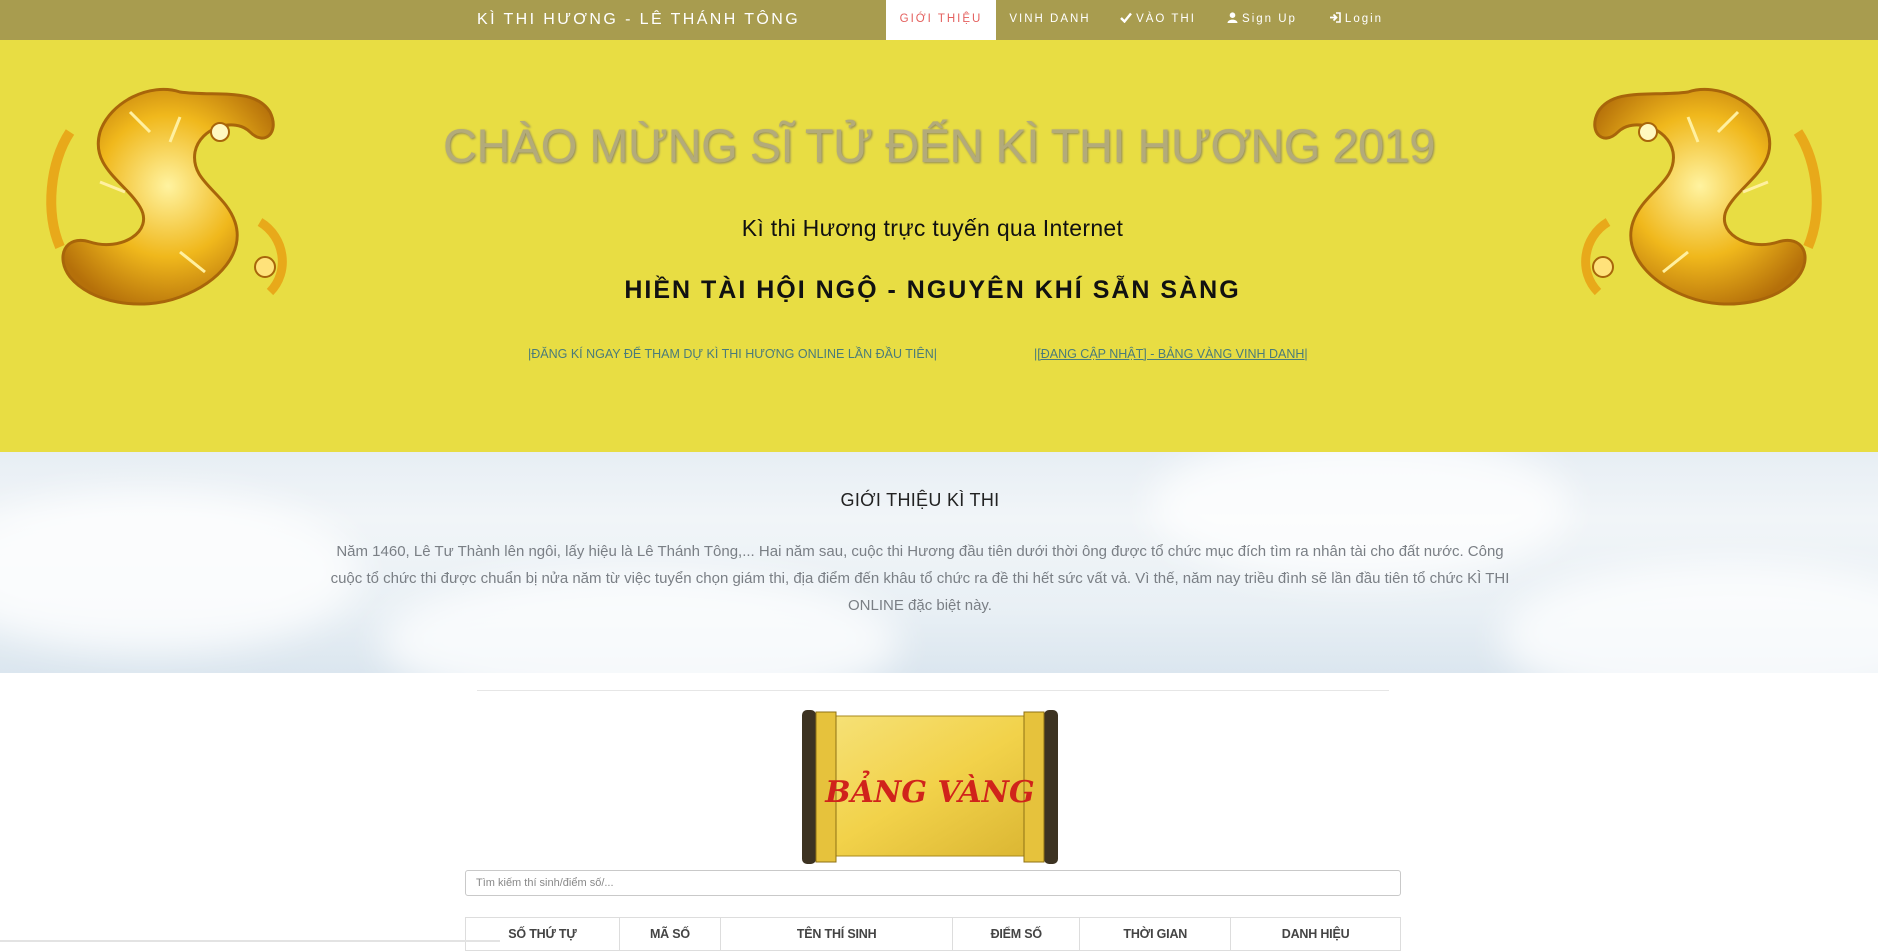 Image resolution: width=1878 pixels, height=951 pixels. Describe the element at coordinates (933, 883) in the screenshot. I see `search-input` at that location.